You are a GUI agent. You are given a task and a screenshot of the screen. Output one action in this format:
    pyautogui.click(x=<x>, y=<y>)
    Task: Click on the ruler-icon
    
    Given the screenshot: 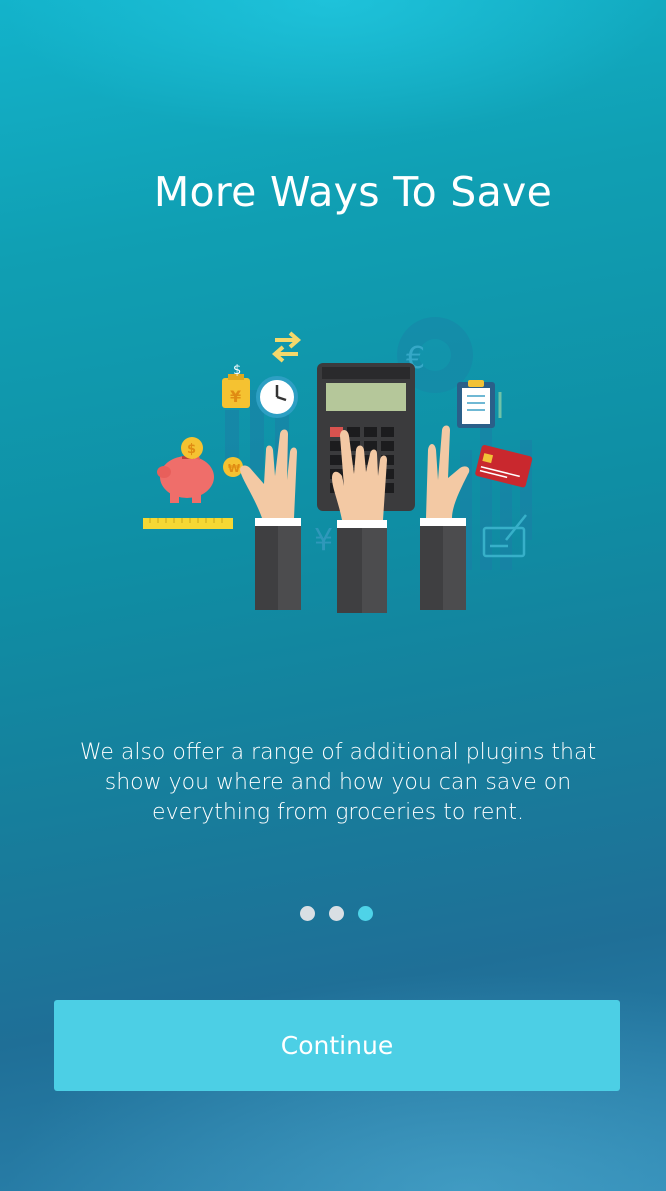 What is the action you would take?
    pyautogui.click(x=188, y=523)
    